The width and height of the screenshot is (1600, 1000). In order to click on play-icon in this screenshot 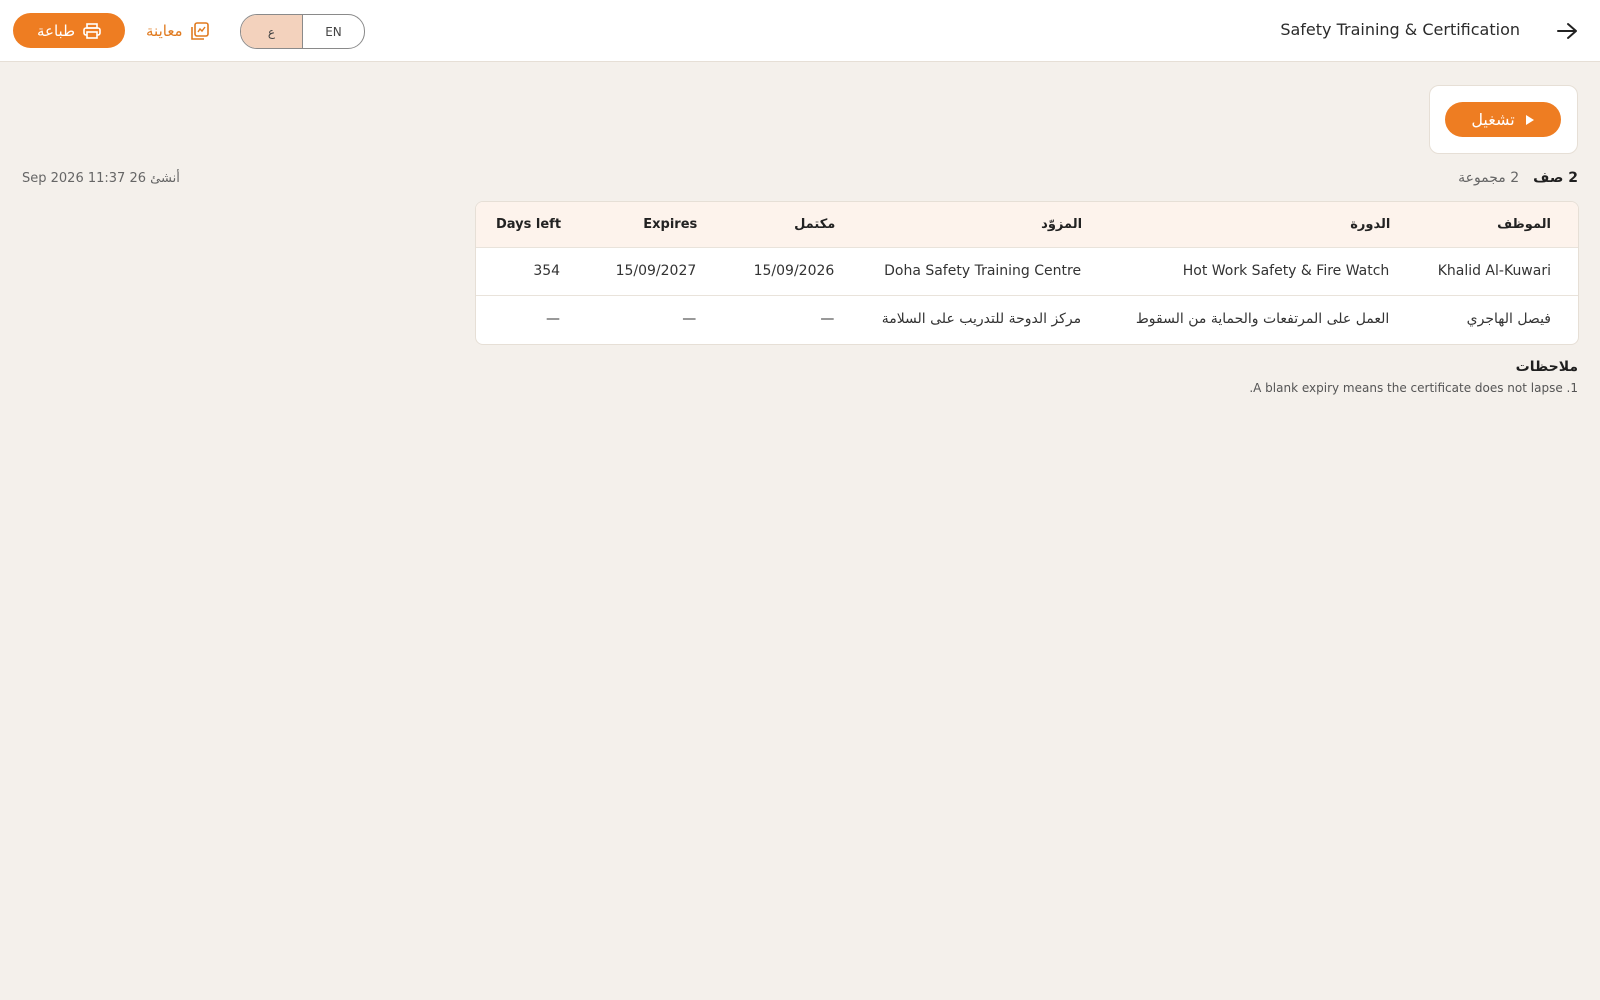, I will do `click(1529, 119)`.